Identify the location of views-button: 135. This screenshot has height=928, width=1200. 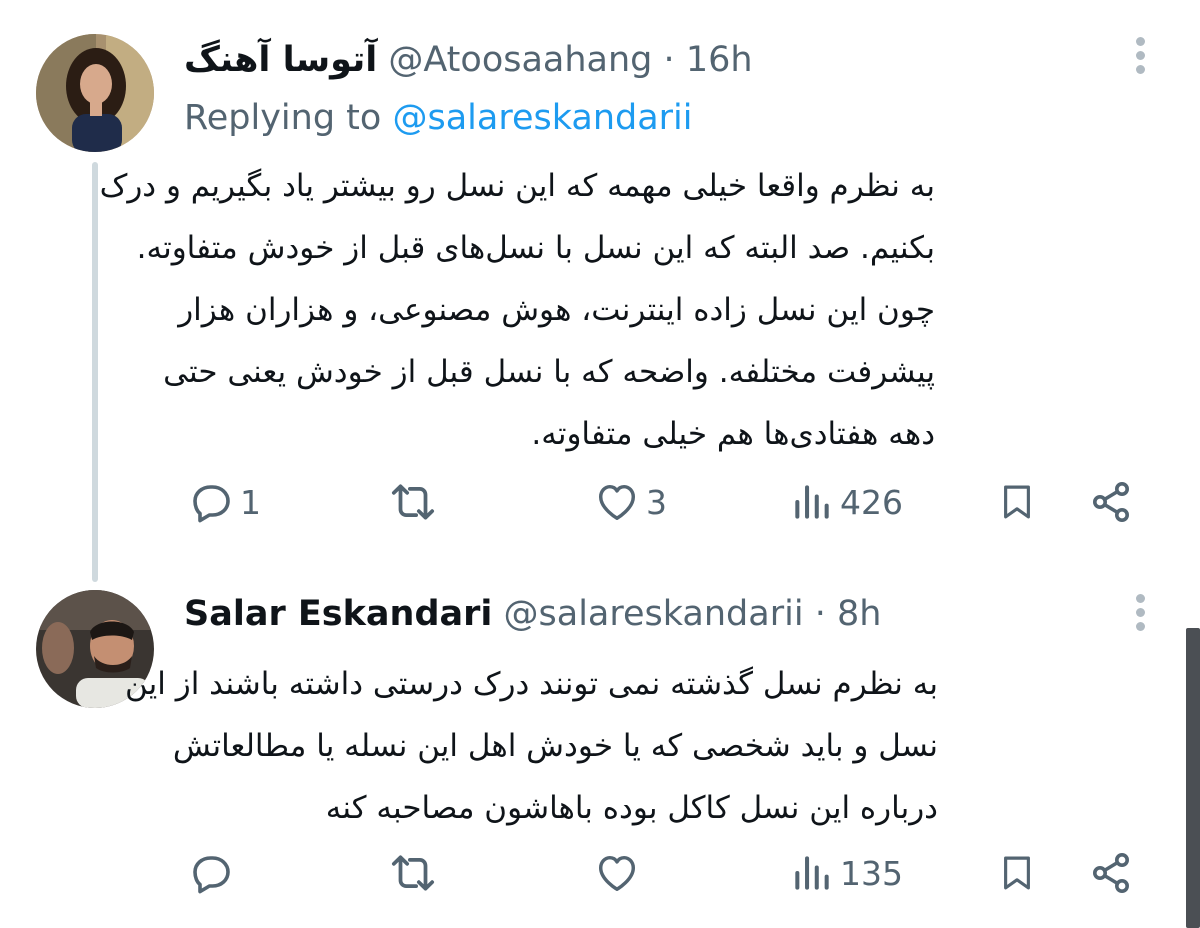
(846, 873).